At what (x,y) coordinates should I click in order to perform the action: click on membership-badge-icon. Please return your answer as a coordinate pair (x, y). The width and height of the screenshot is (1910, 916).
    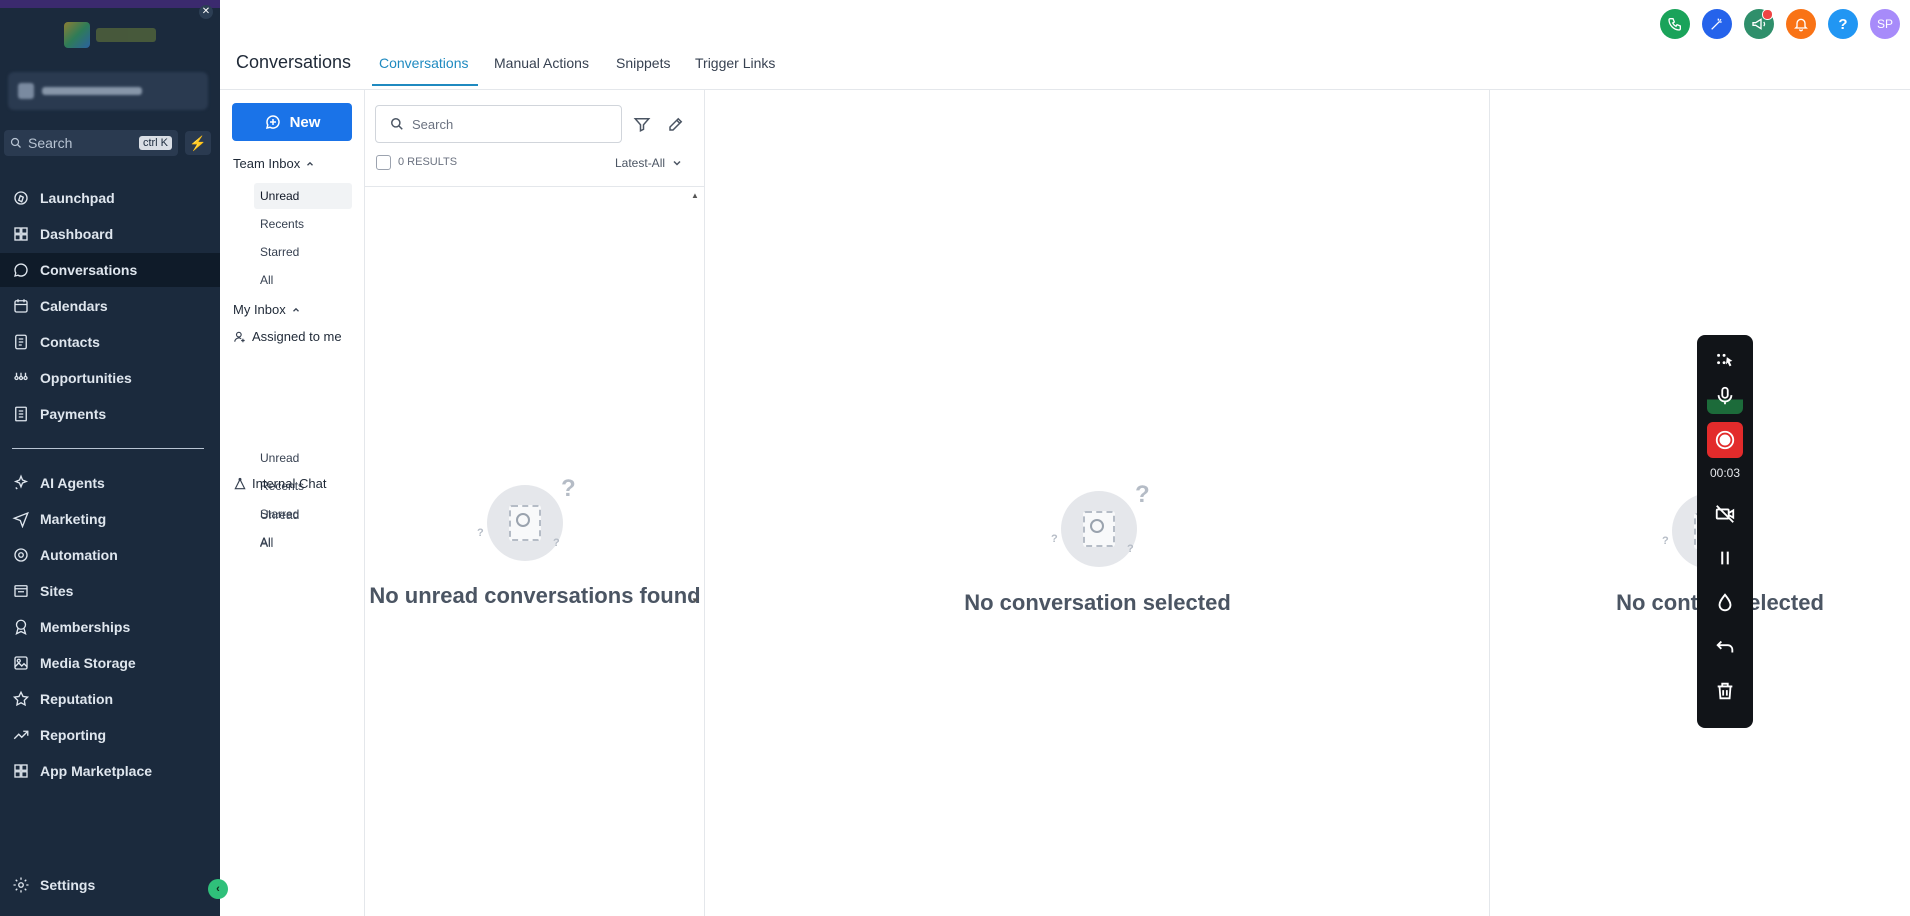
    Looking at the image, I should click on (21, 627).